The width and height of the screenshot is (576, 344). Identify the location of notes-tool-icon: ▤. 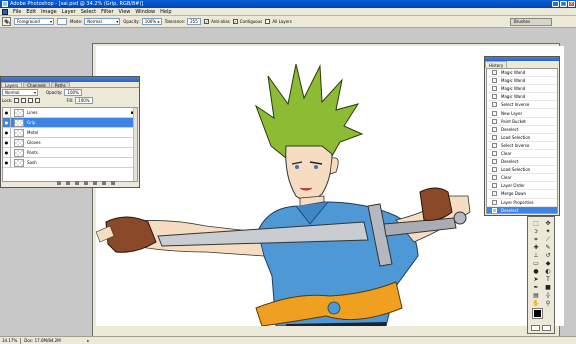
(536, 296).